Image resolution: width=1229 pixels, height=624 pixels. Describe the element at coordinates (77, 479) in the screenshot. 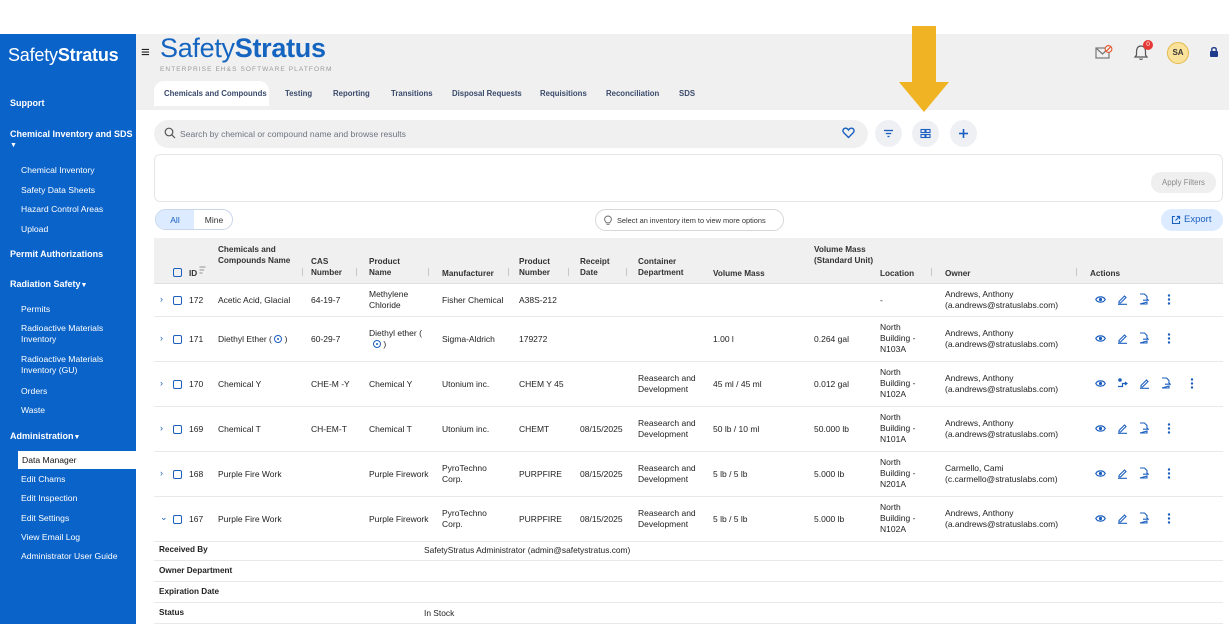

I see `sidebar-item-edit-chams: Edit Chams` at that location.